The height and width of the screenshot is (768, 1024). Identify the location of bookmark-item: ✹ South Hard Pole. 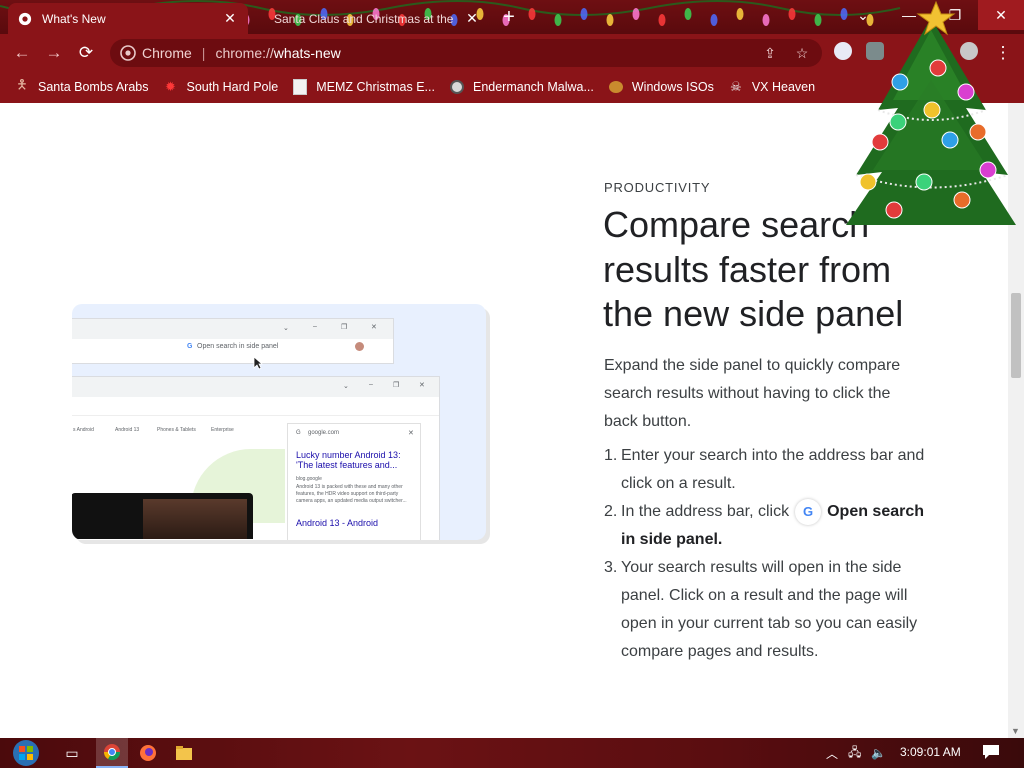
(220, 87).